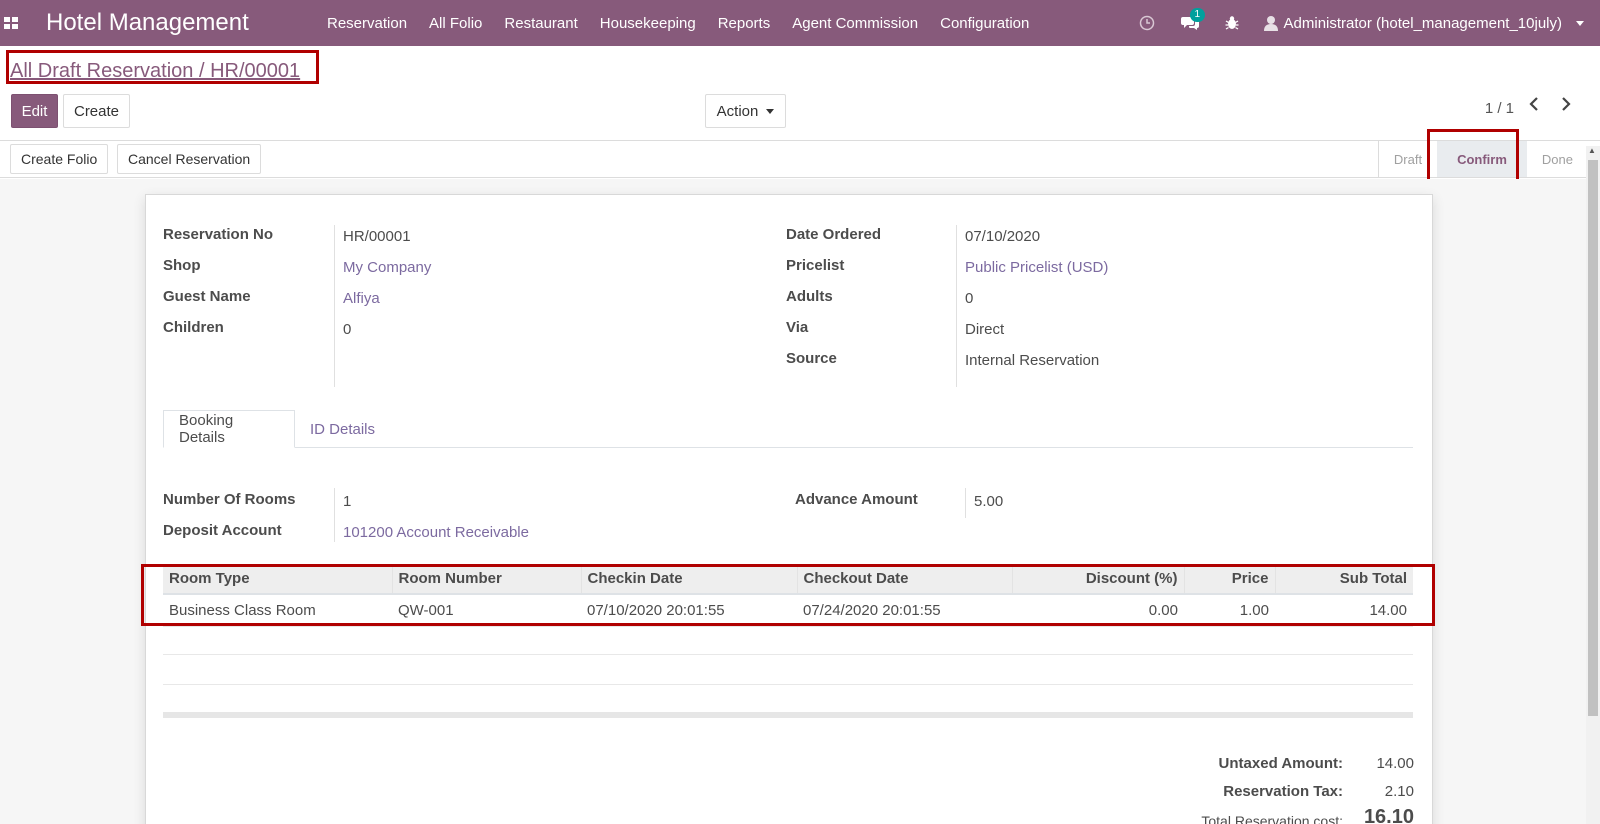 The image size is (1600, 824). What do you see at coordinates (1388, 815) in the screenshot?
I see `value-total-reservation-cost: 16.10` at bounding box center [1388, 815].